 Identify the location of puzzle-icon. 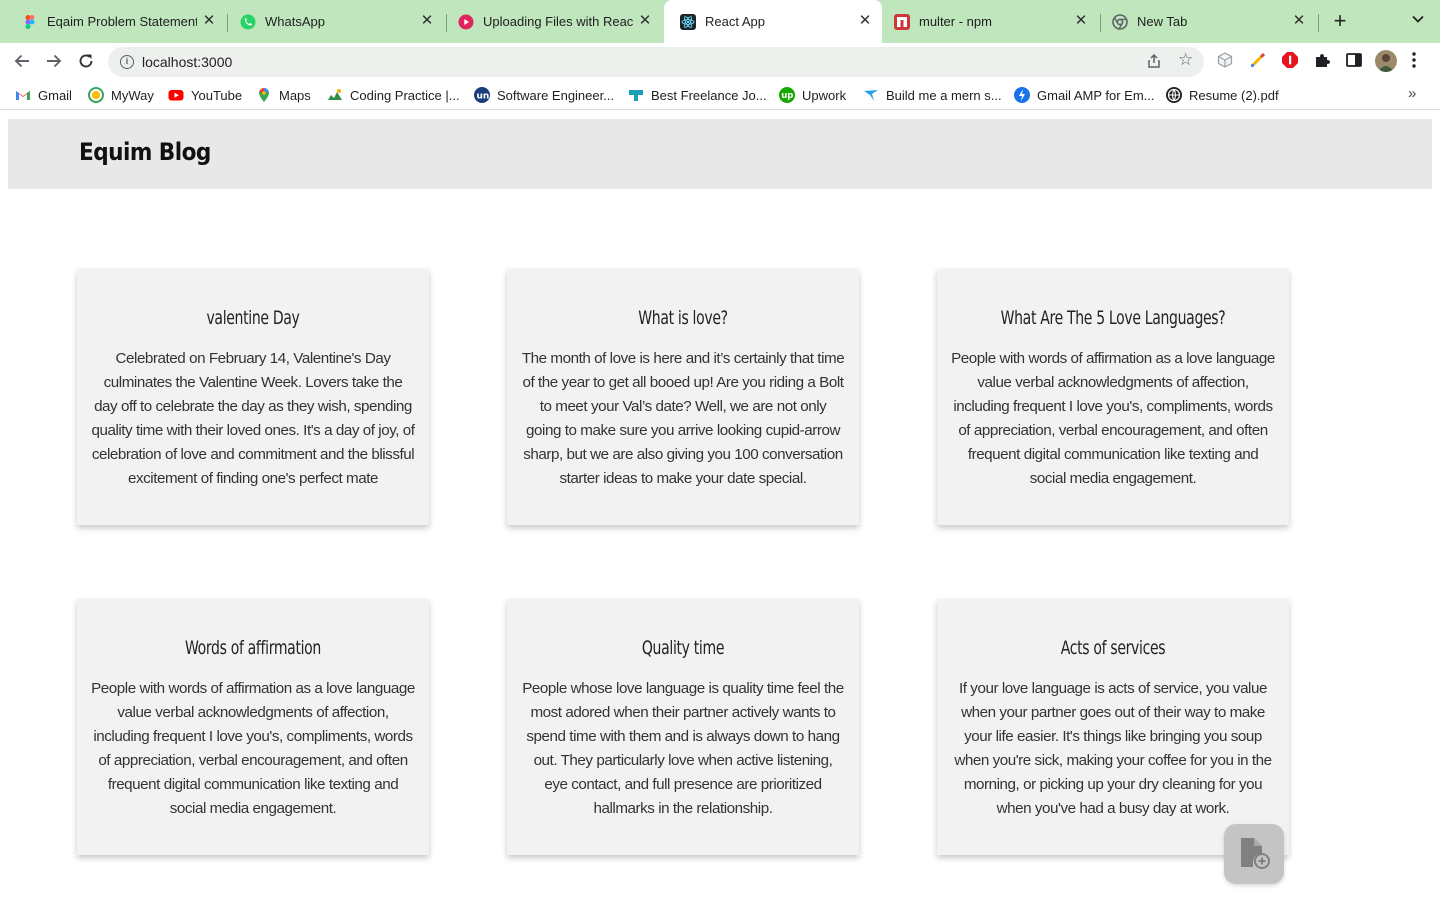
(1323, 61).